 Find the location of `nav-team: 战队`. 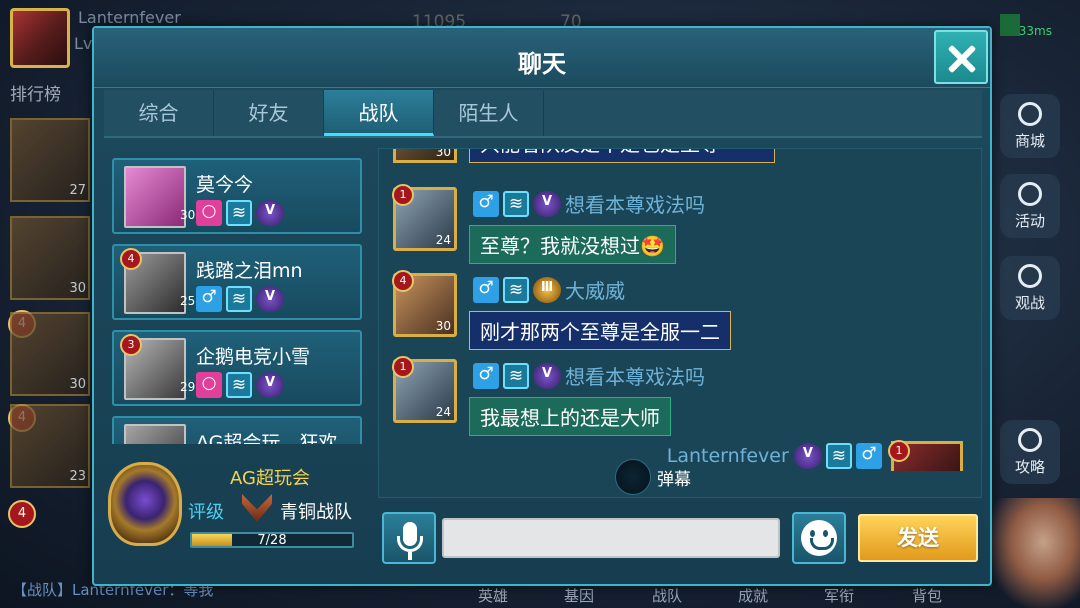

nav-team: 战队 is located at coordinates (667, 595).